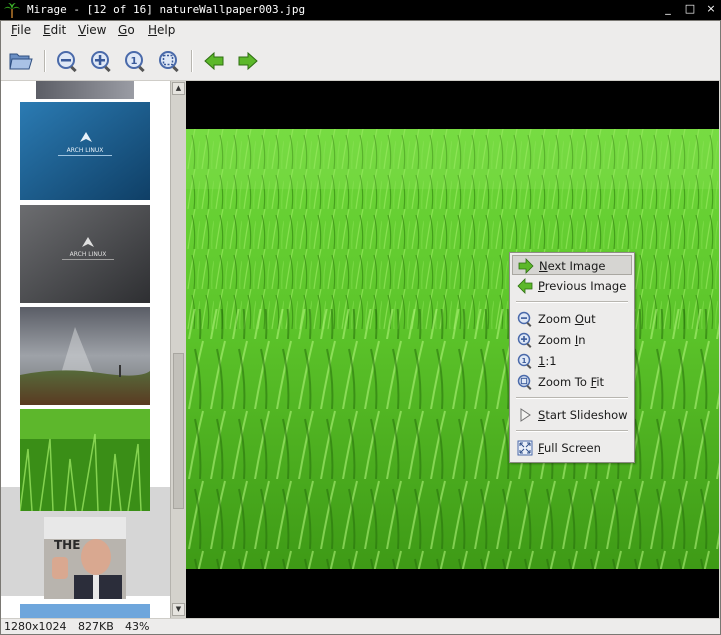  I want to click on menu-bar: File Edit View Go Help, so click(360, 31).